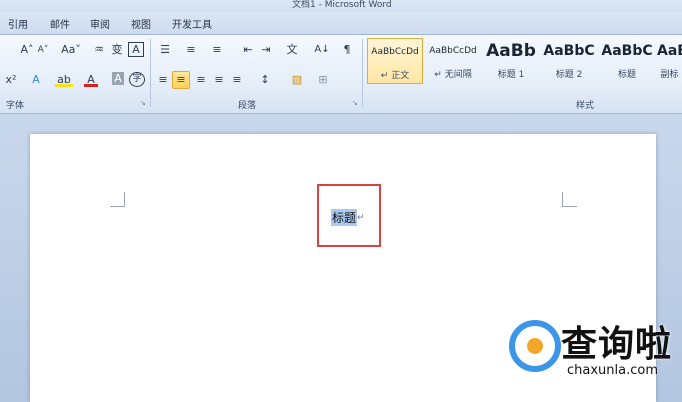 The image size is (682, 402). What do you see at coordinates (248, 50) in the screenshot?
I see `decrease-indent-icon: ⇤` at bounding box center [248, 50].